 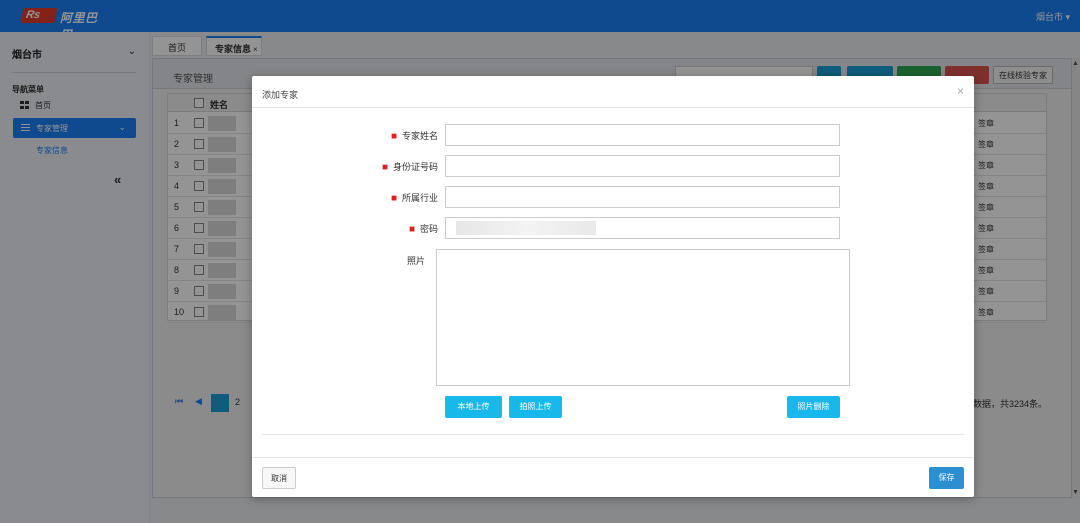 What do you see at coordinates (642, 166) in the screenshot?
I see `id-card-input` at bounding box center [642, 166].